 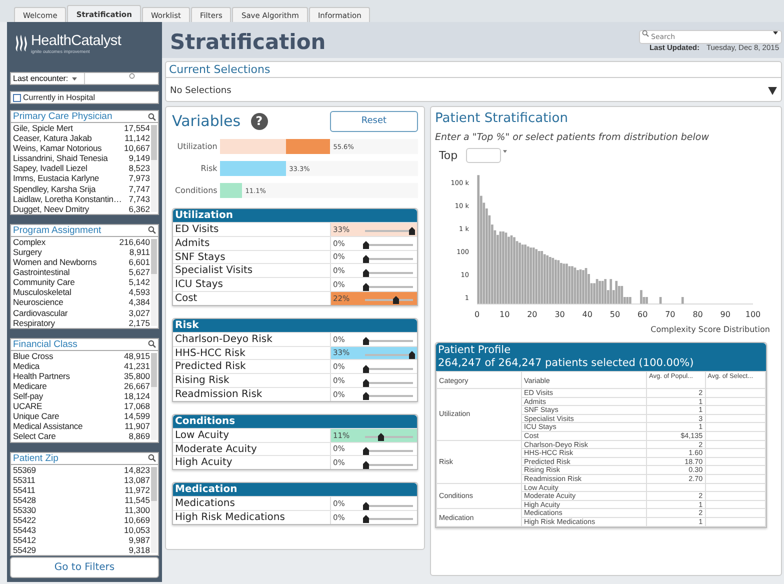 What do you see at coordinates (80, 241) in the screenshot?
I see `list-item: Complex 216,640` at bounding box center [80, 241].